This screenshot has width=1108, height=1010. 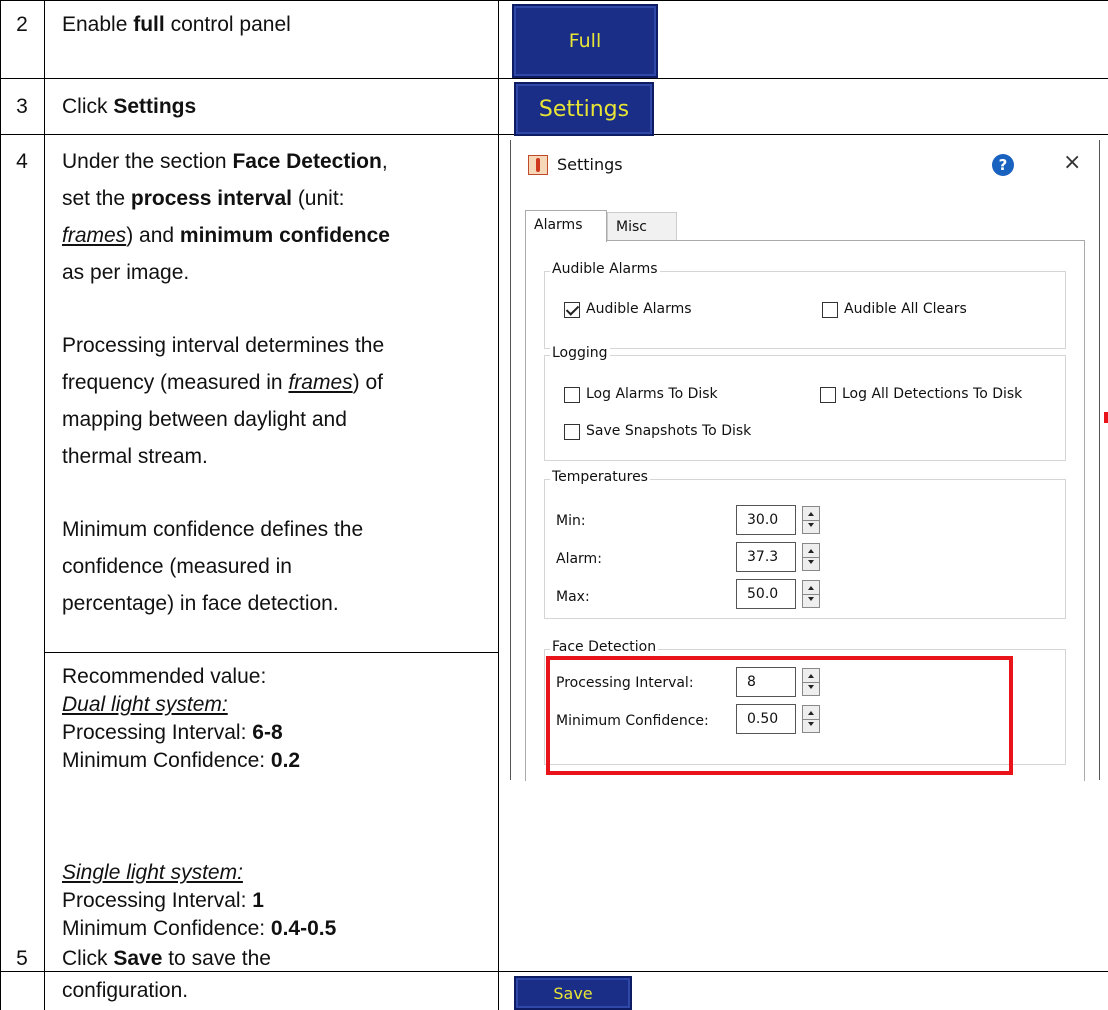 I want to click on full-button: Full, so click(x=585, y=41).